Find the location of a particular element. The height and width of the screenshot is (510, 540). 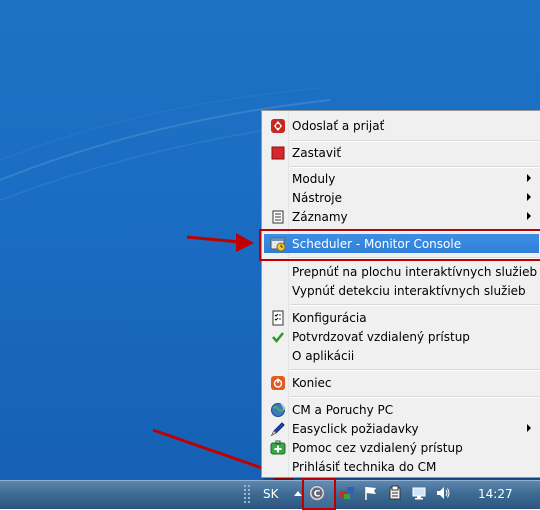

tray-expand-icon is located at coordinates (298, 493).